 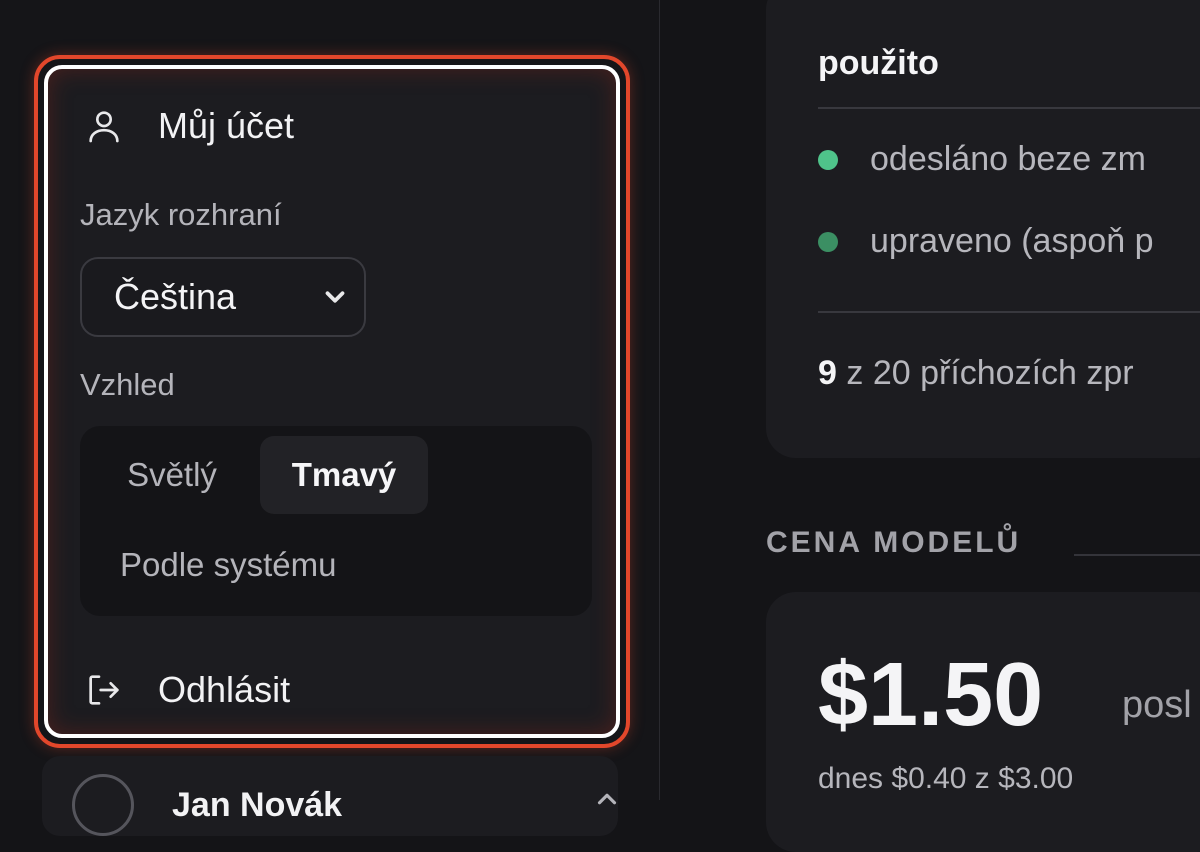 What do you see at coordinates (1012, 241) in the screenshot?
I see `legend-label: upraveno (aspoň p` at bounding box center [1012, 241].